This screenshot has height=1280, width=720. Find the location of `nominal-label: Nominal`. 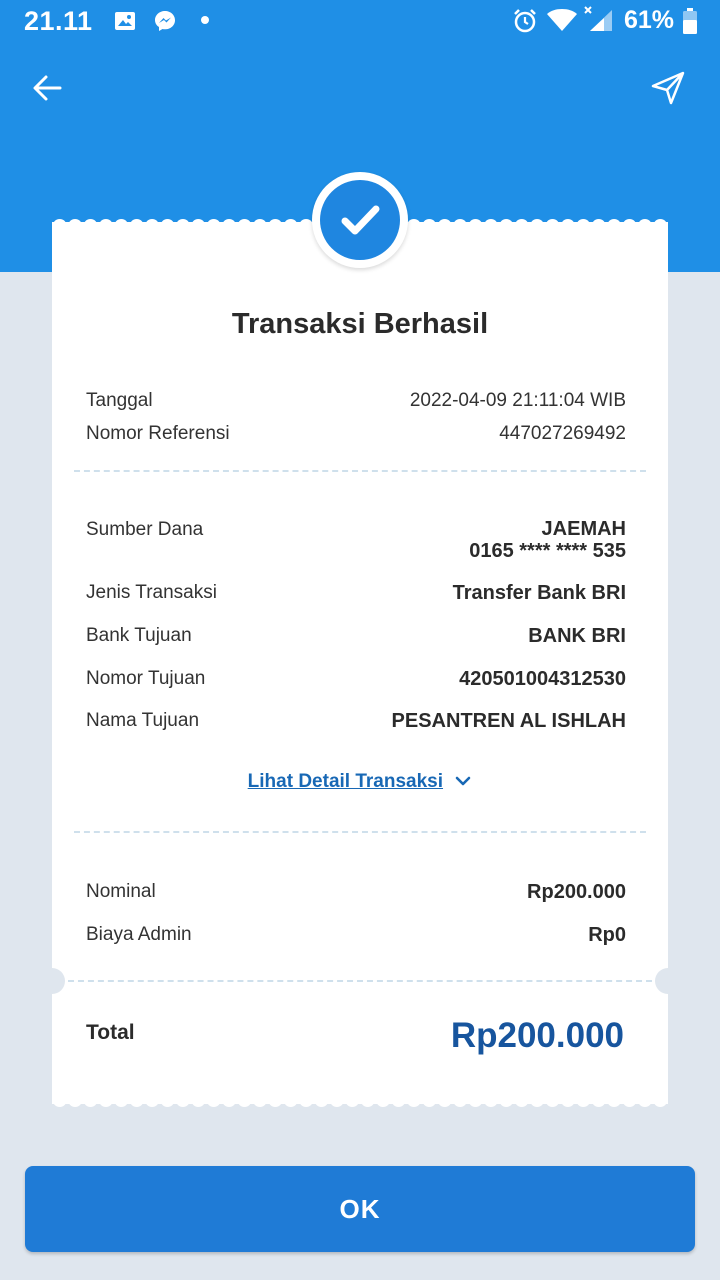

nominal-label: Nominal is located at coordinates (121, 891).